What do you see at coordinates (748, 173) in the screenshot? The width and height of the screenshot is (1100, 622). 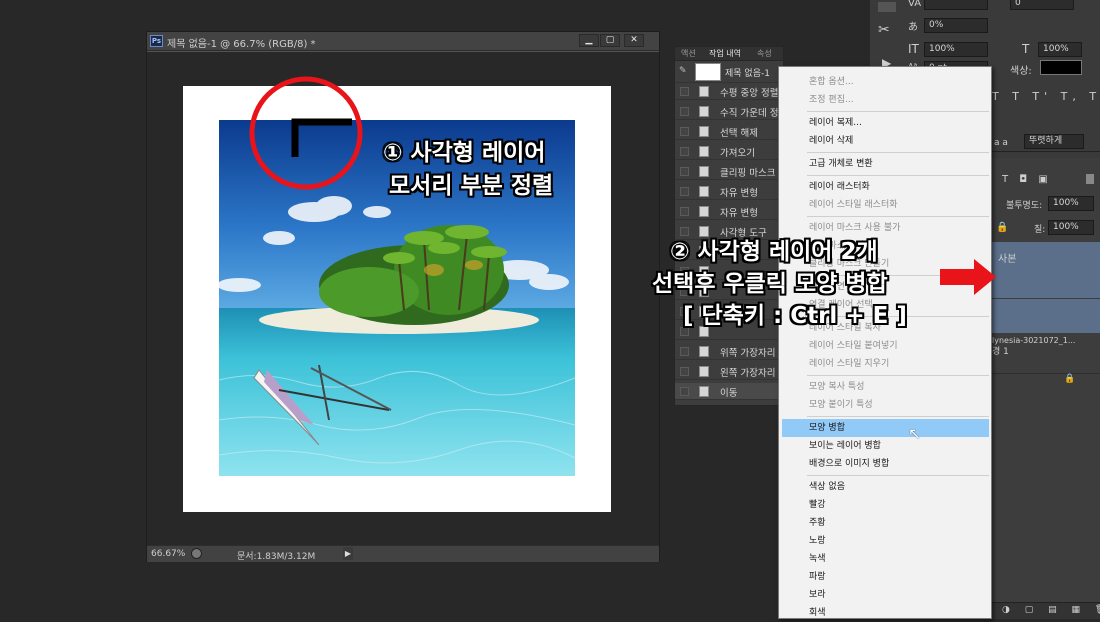 I see `history-item-label: 클리핑 마스크` at bounding box center [748, 173].